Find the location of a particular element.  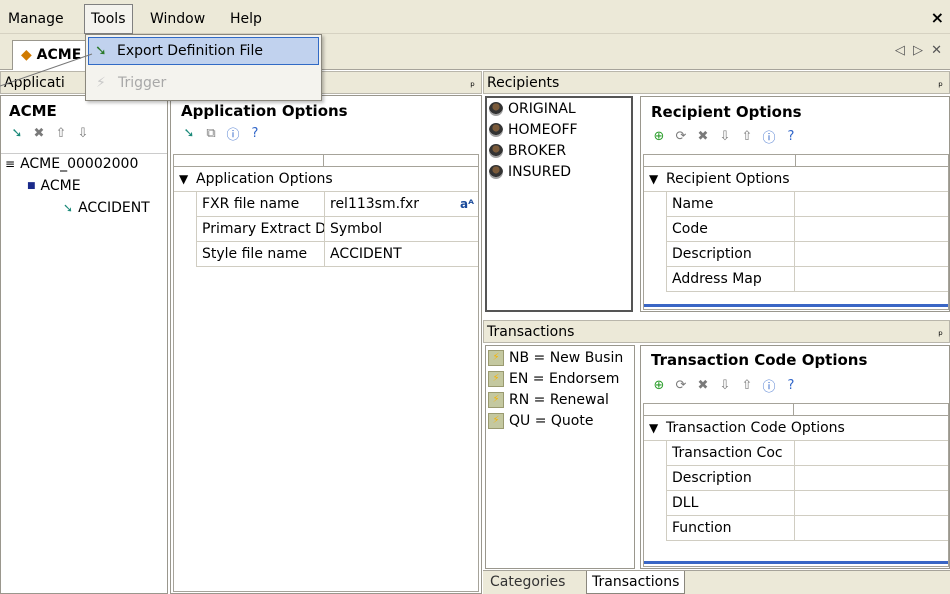

grid-row-fxr: FXR file name rel113sm.fxr aᴬ is located at coordinates (337, 204).